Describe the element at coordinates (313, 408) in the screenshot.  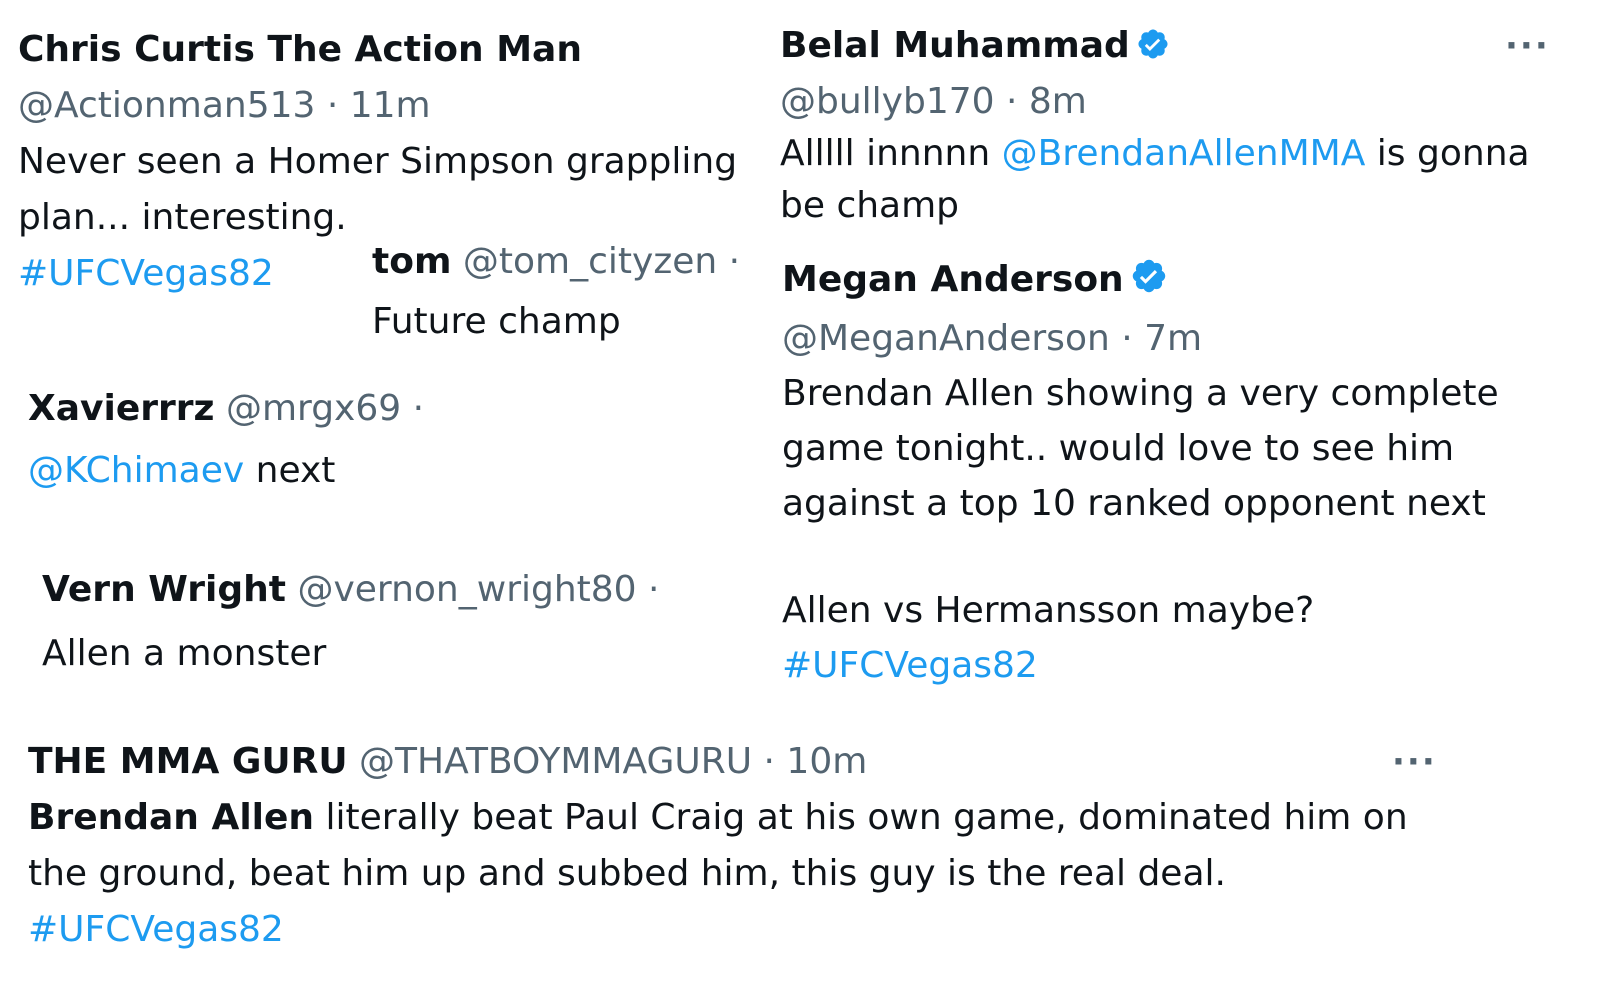
I see `author-handle: @mrgx69` at that location.